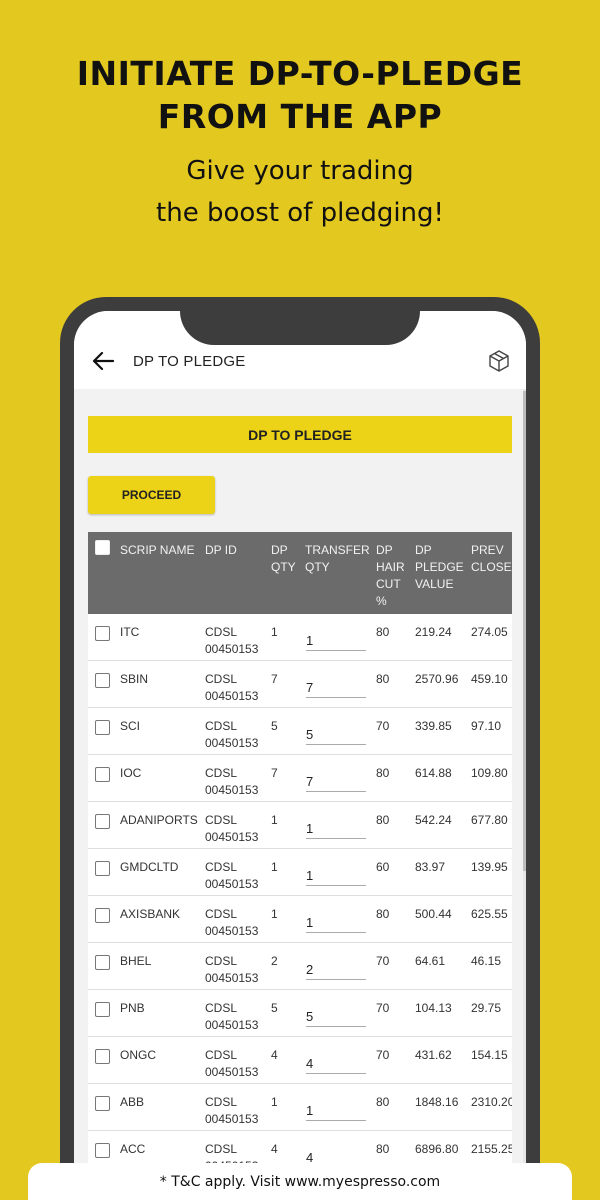 The width and height of the screenshot is (600, 1200). What do you see at coordinates (489, 820) in the screenshot?
I see `cell-prev-close: 677.80` at bounding box center [489, 820].